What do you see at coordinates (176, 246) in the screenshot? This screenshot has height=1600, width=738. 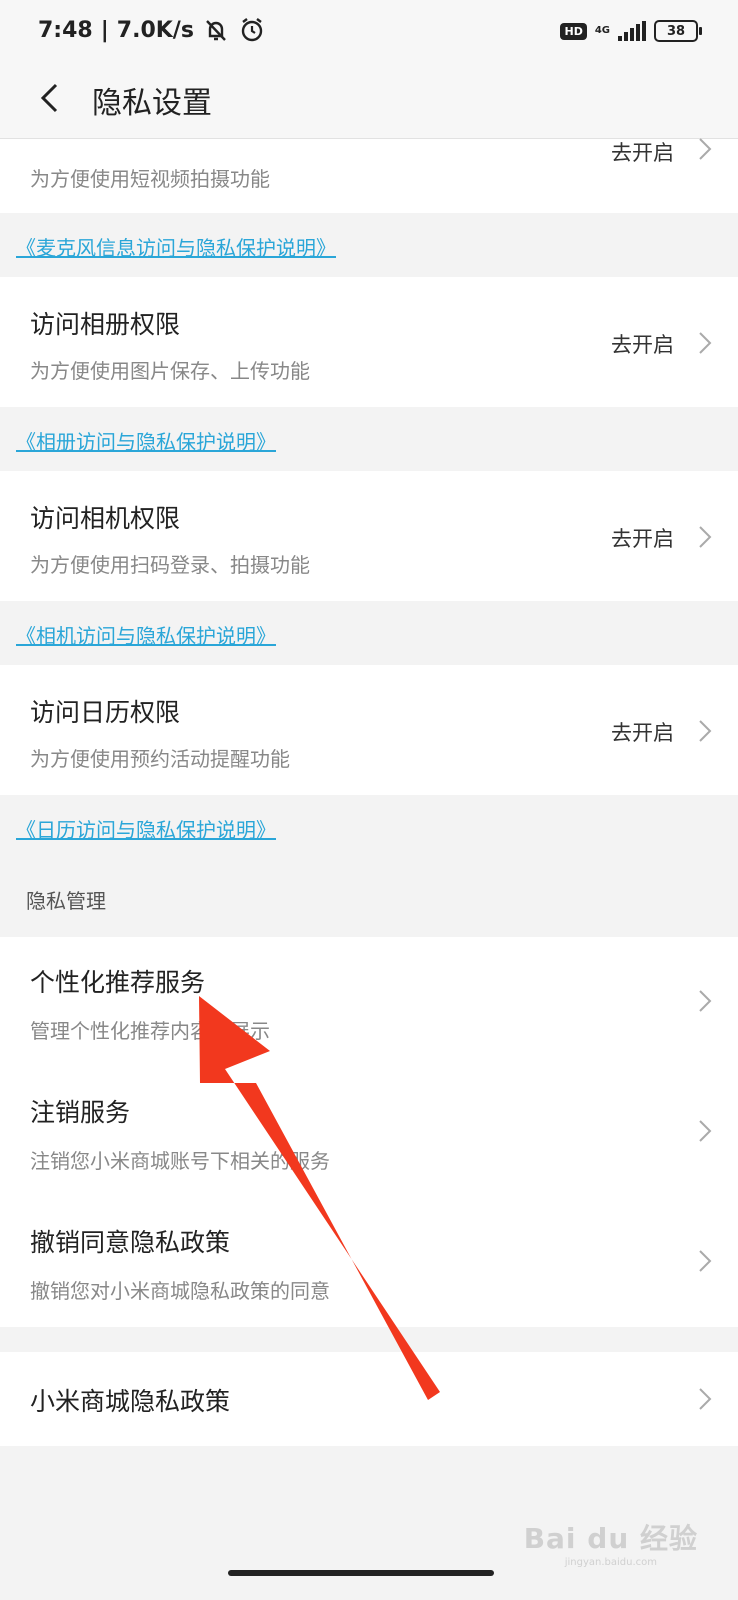 I see `privacy-link-microphone: 《麦克风信息访问与隐私保护说明》` at bounding box center [176, 246].